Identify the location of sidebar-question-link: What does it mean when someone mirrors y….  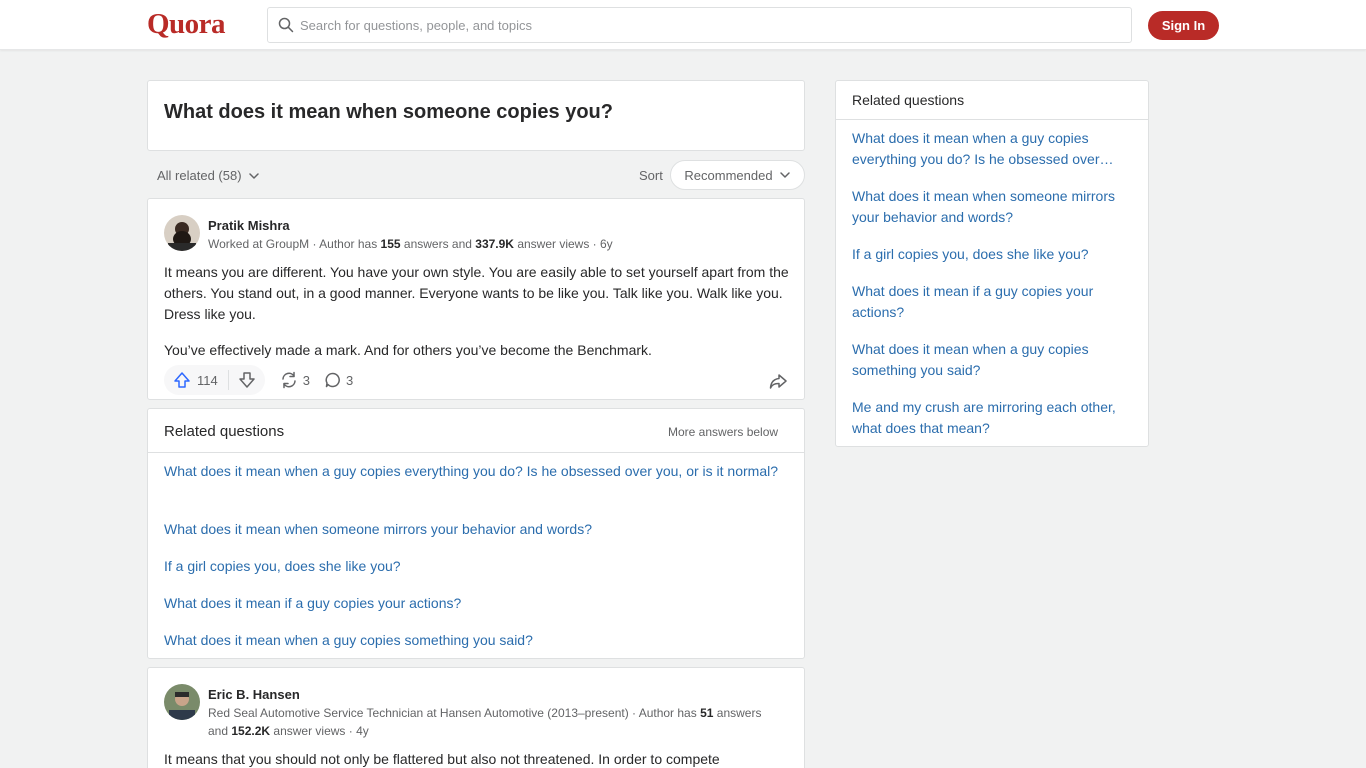
(994, 207).